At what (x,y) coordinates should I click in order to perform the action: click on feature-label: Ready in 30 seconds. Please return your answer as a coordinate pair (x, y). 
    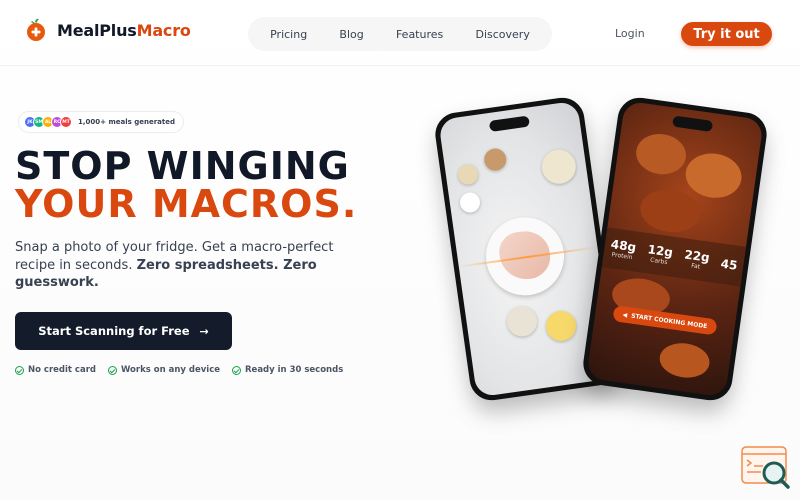
    Looking at the image, I should click on (294, 370).